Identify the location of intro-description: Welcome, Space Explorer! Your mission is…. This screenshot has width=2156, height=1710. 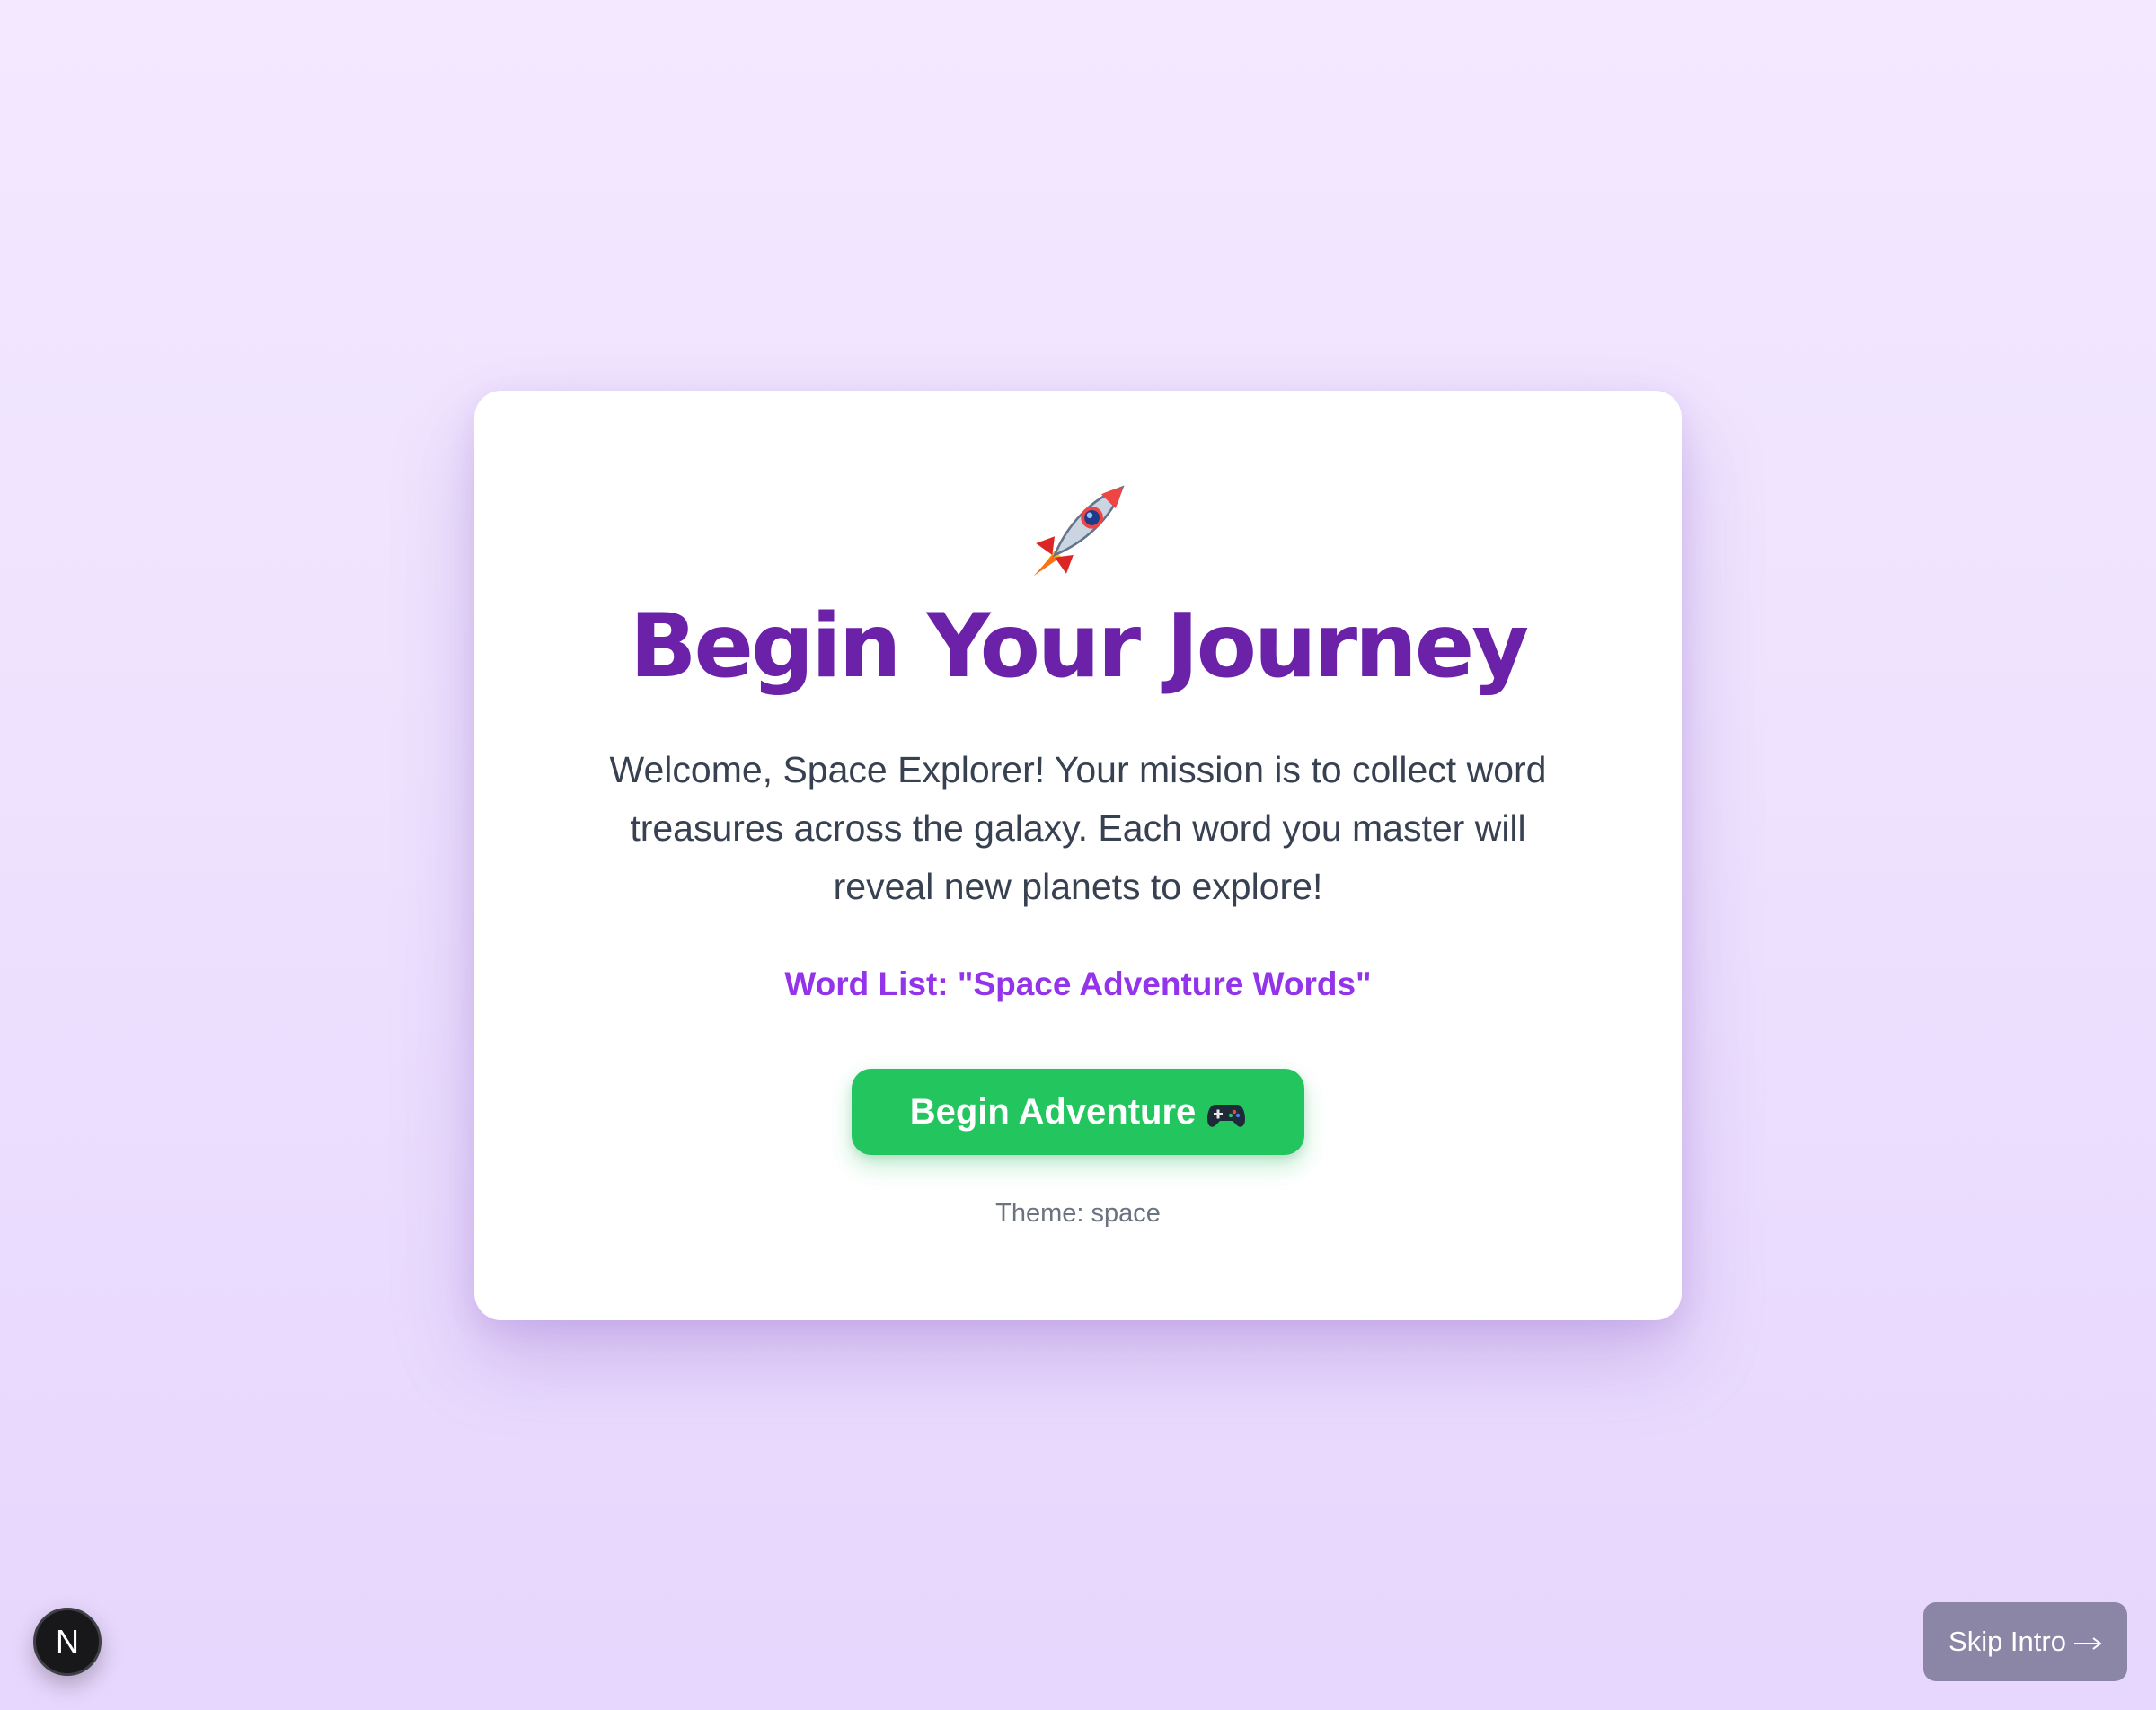
(1078, 828).